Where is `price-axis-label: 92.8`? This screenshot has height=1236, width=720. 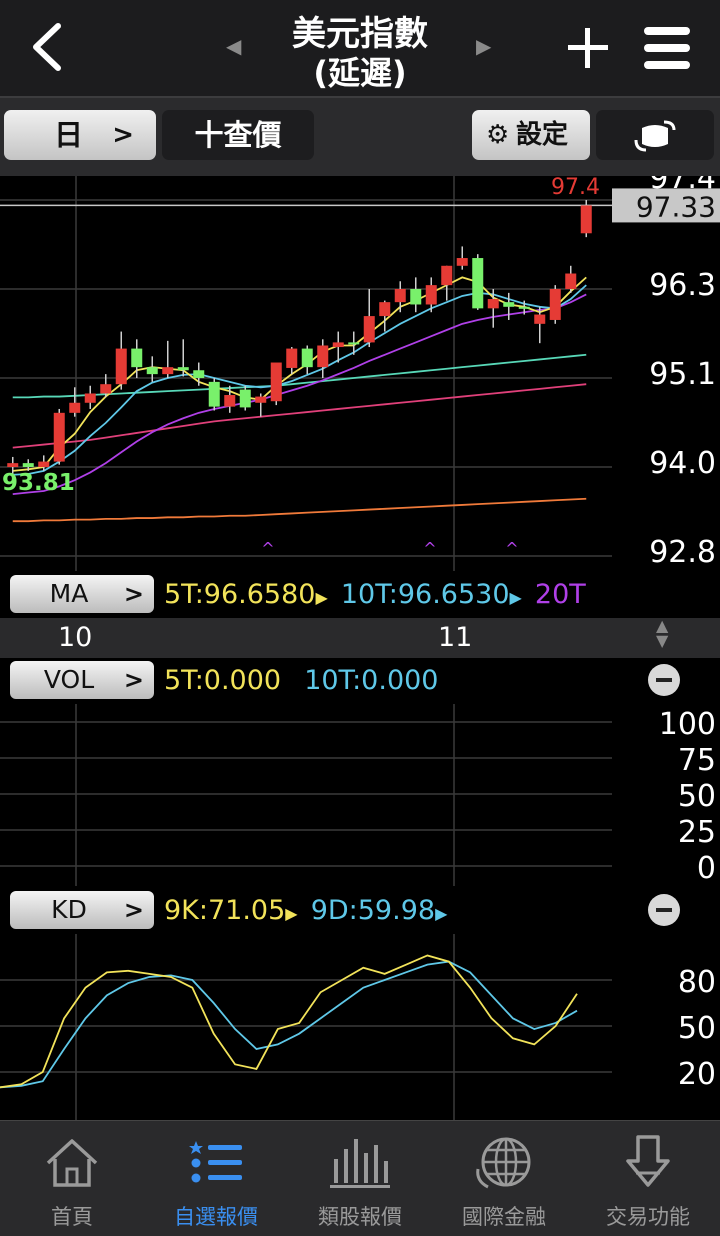
price-axis-label: 92.8 is located at coordinates (682, 552).